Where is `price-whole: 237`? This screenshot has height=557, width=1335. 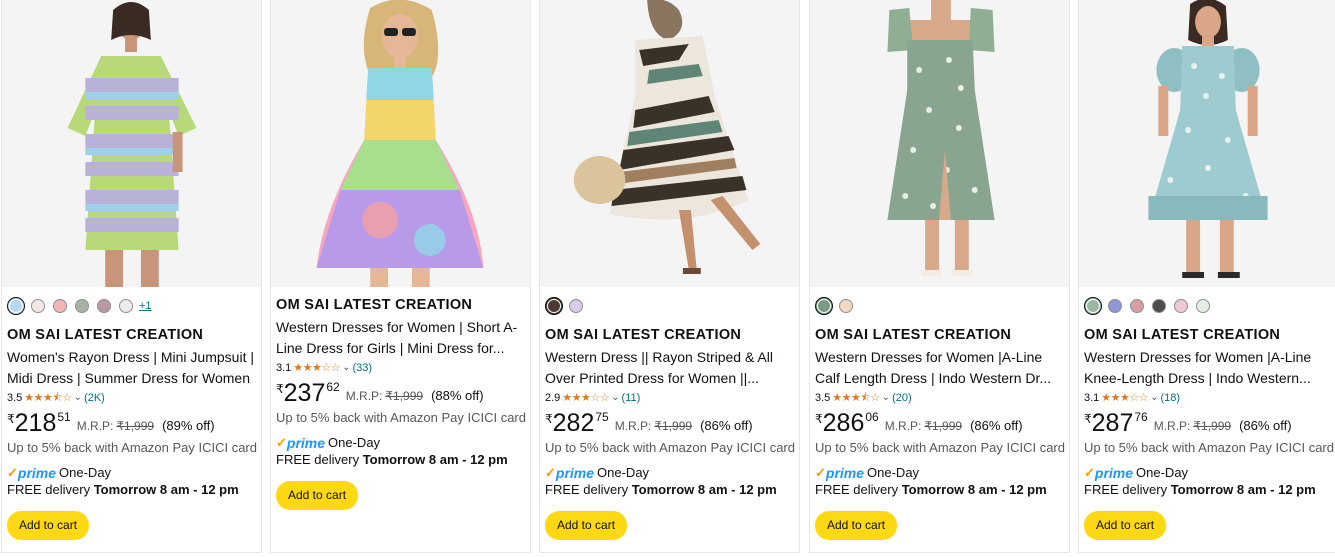 price-whole: 237 is located at coordinates (304, 393).